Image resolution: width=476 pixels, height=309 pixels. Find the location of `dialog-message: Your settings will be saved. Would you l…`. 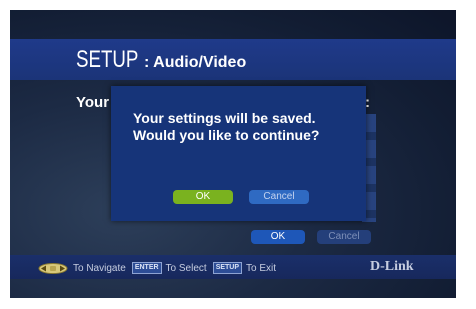

dialog-message: Your settings will be saved. Would you l… is located at coordinates (245, 127).